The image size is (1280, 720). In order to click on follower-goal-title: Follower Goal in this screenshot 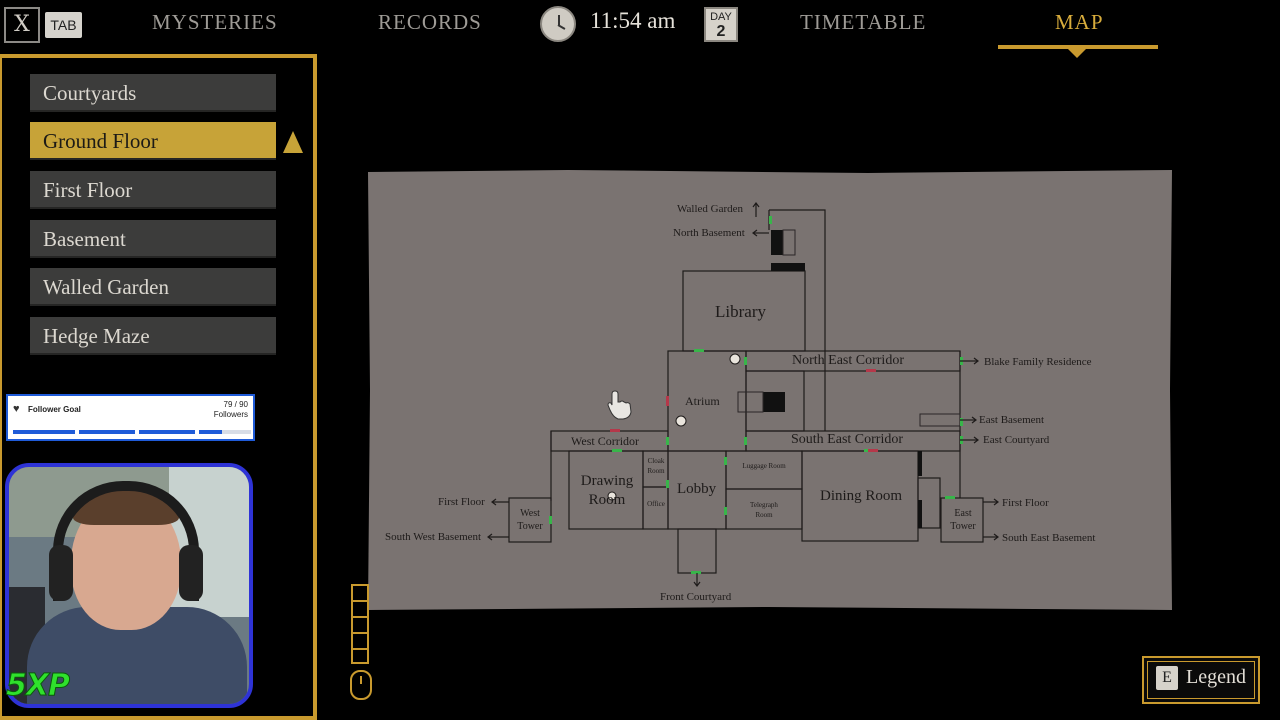, I will do `click(54, 409)`.